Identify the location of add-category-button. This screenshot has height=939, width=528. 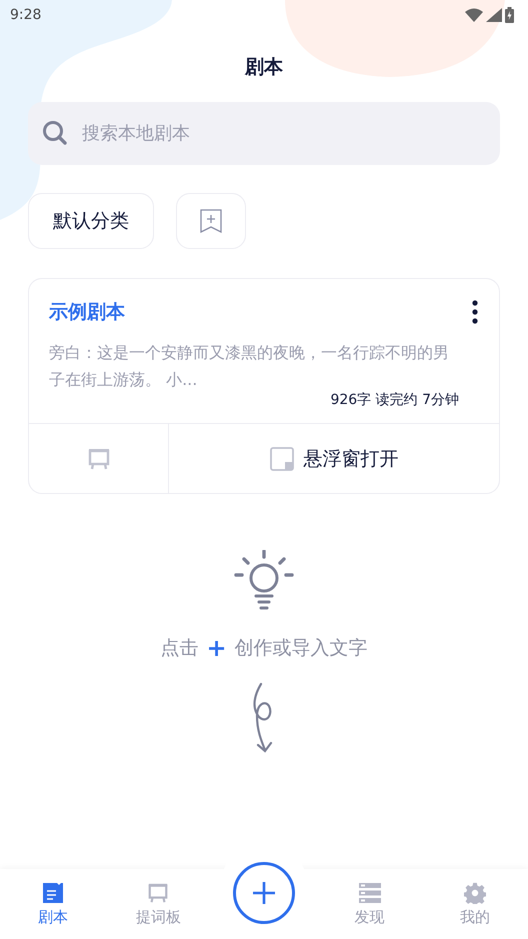
(211, 221).